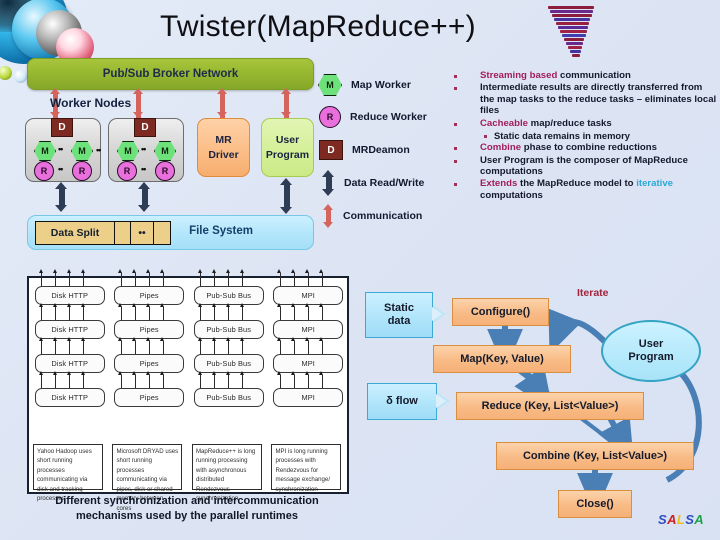 The height and width of the screenshot is (540, 720). What do you see at coordinates (381, 85) in the screenshot?
I see `legend-label: Map Worker` at bounding box center [381, 85].